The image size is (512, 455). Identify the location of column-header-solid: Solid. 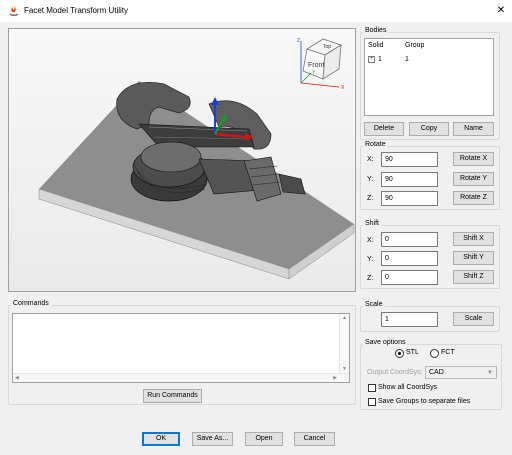
(376, 45).